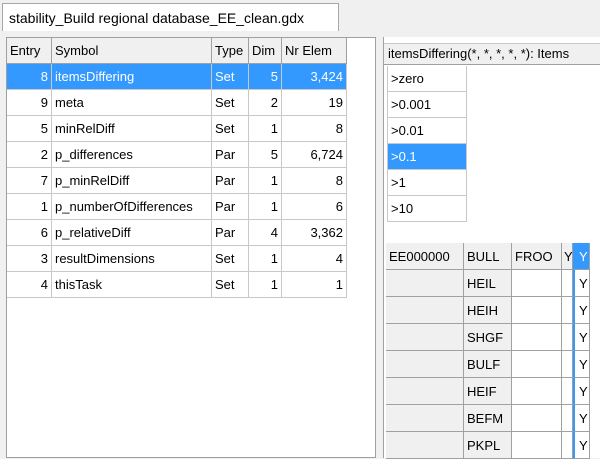 The image size is (600, 459). What do you see at coordinates (314, 207) in the screenshot?
I see `cell-nr-elem: 6` at bounding box center [314, 207].